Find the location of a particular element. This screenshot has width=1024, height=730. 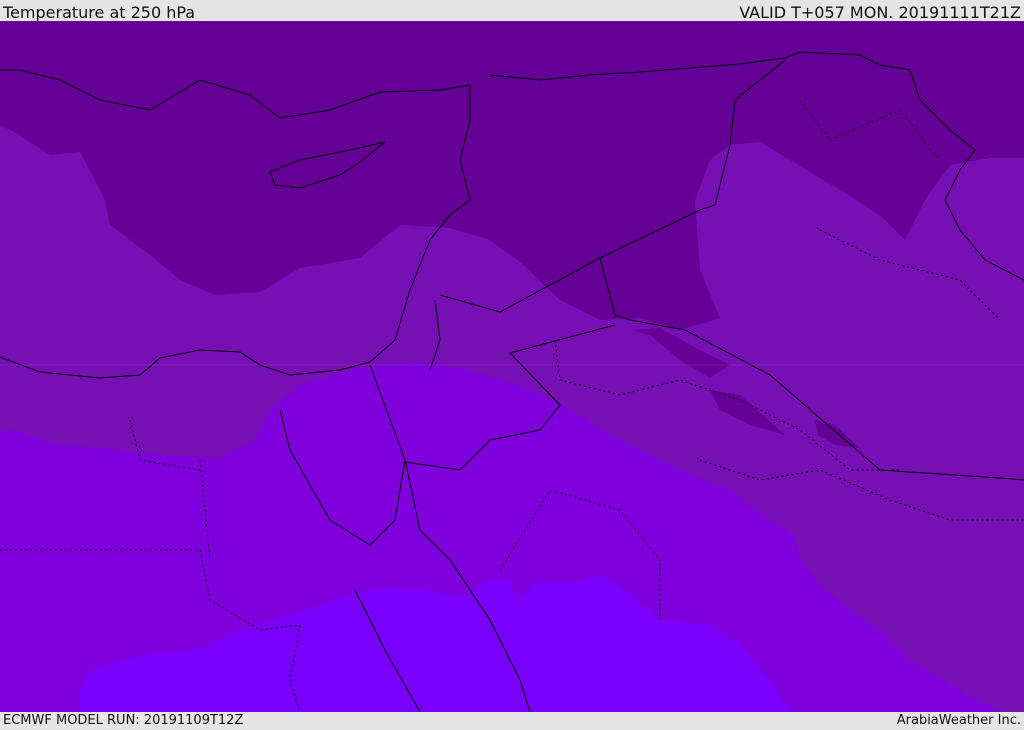

model-run: ECMWF MODEL RUN: 20191109T12Z is located at coordinates (123, 720).